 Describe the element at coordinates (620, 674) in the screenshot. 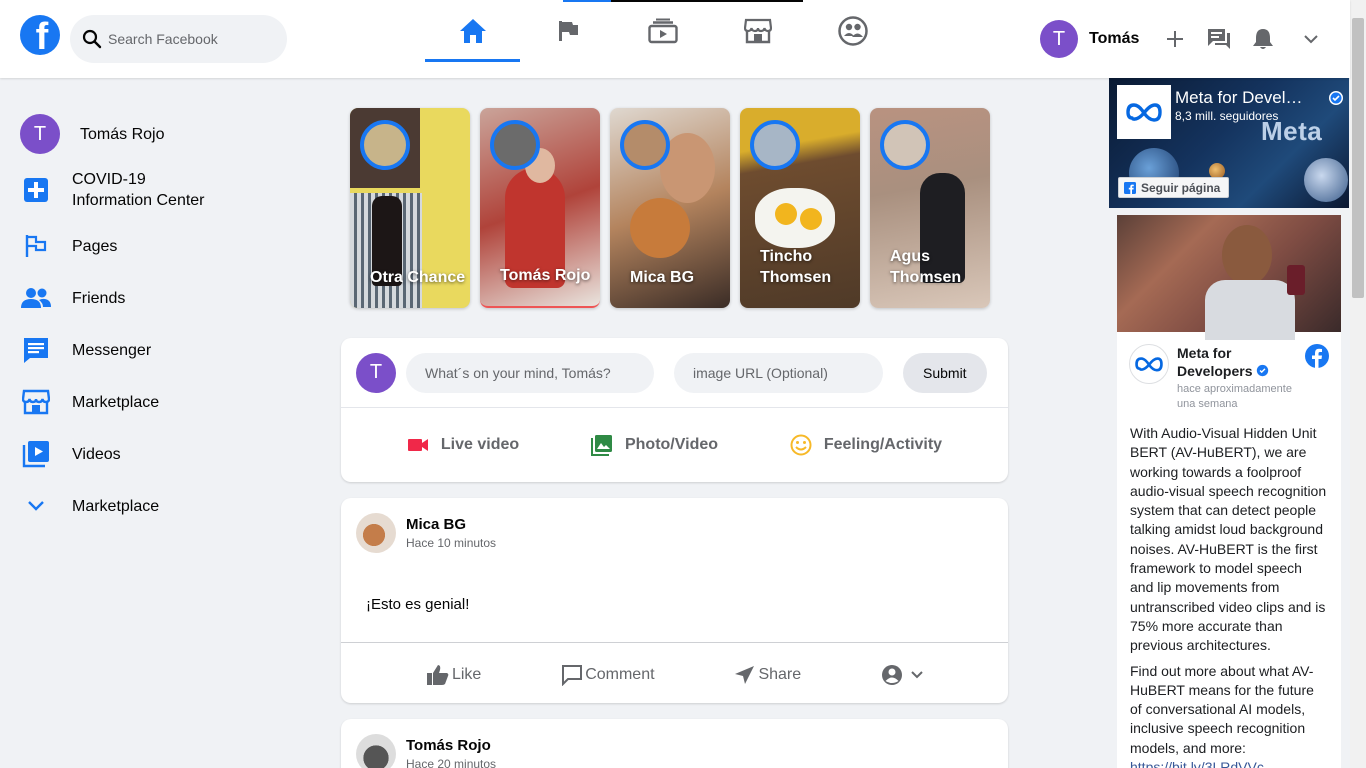

I see `comment-label: Comment` at that location.